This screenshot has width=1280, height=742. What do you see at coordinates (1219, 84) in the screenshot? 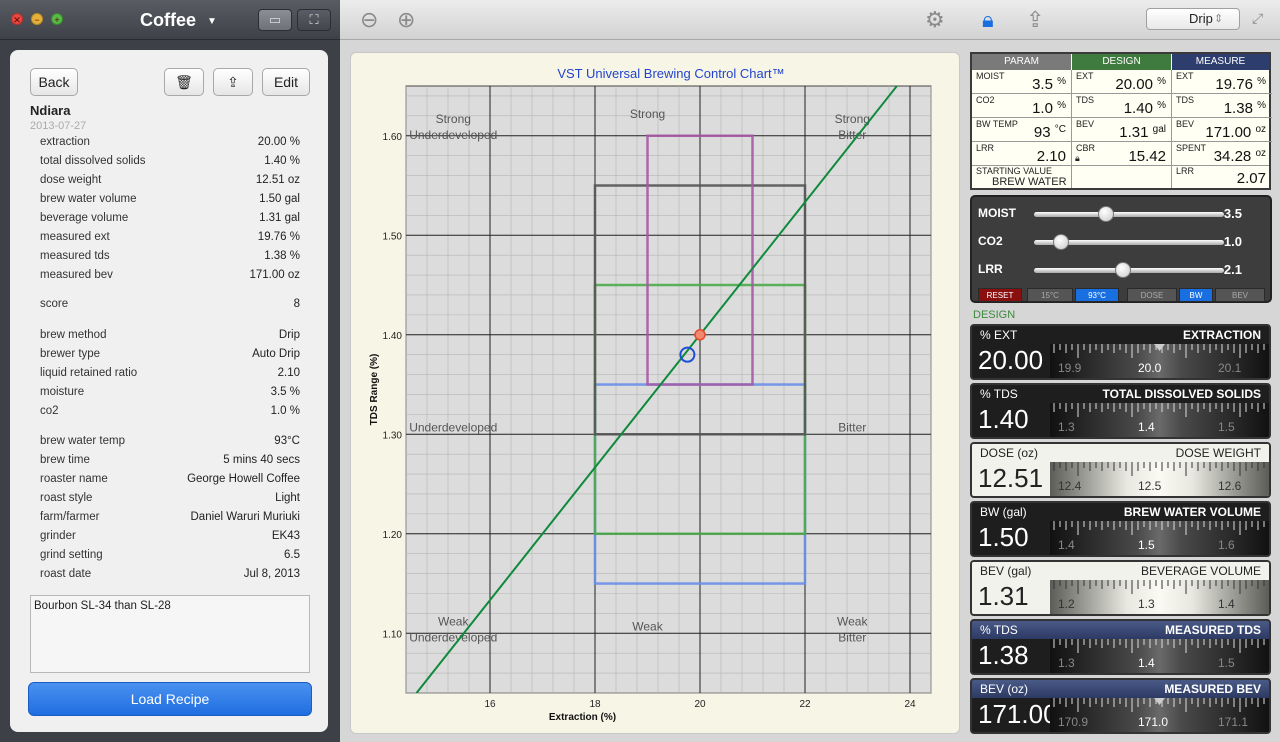
I see `param-value: 19.76 %` at bounding box center [1219, 84].